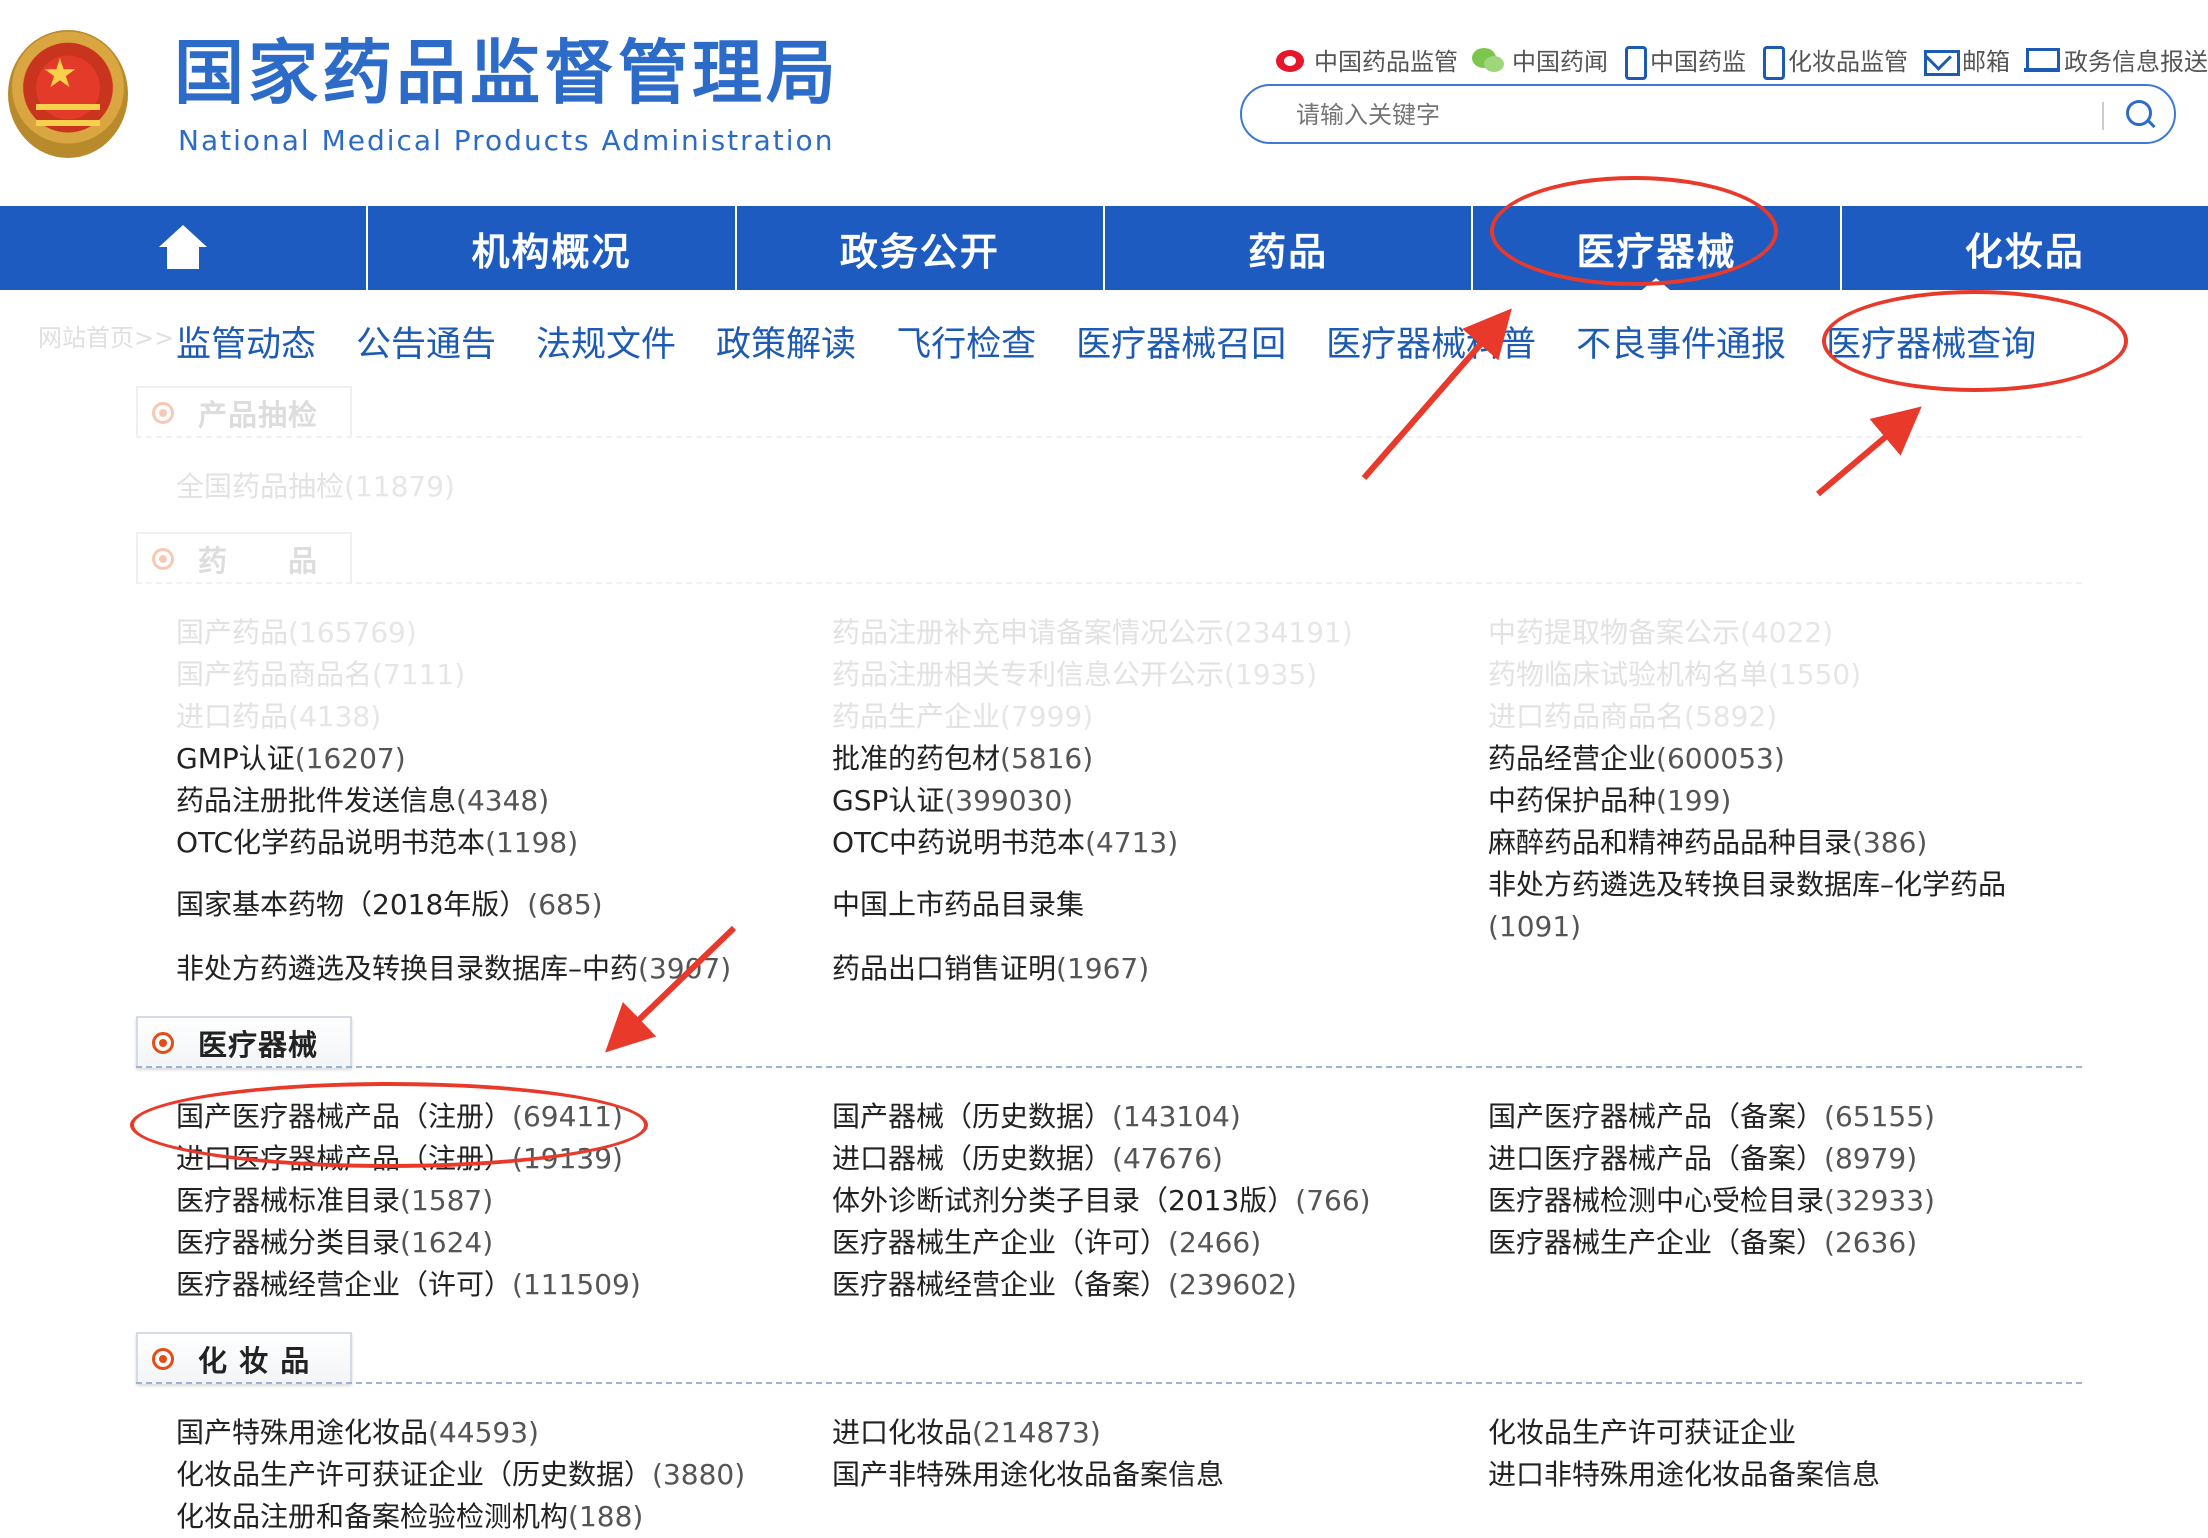 The width and height of the screenshot is (2208, 1538). What do you see at coordinates (1540, 59) in the screenshot?
I see `top-link-wechat: 中国药闻` at bounding box center [1540, 59].